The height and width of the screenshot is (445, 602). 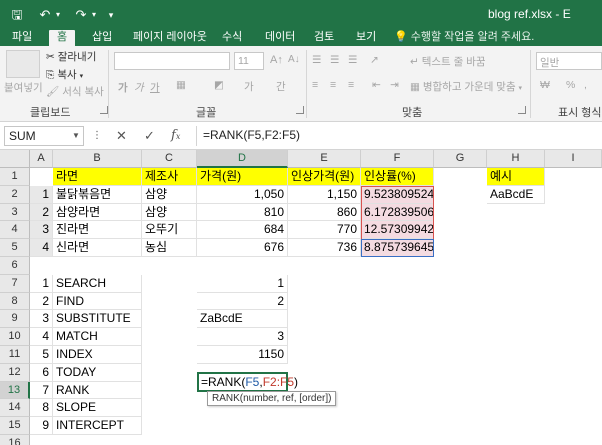 I want to click on alignment-launcher-icon, so click(x=522, y=110).